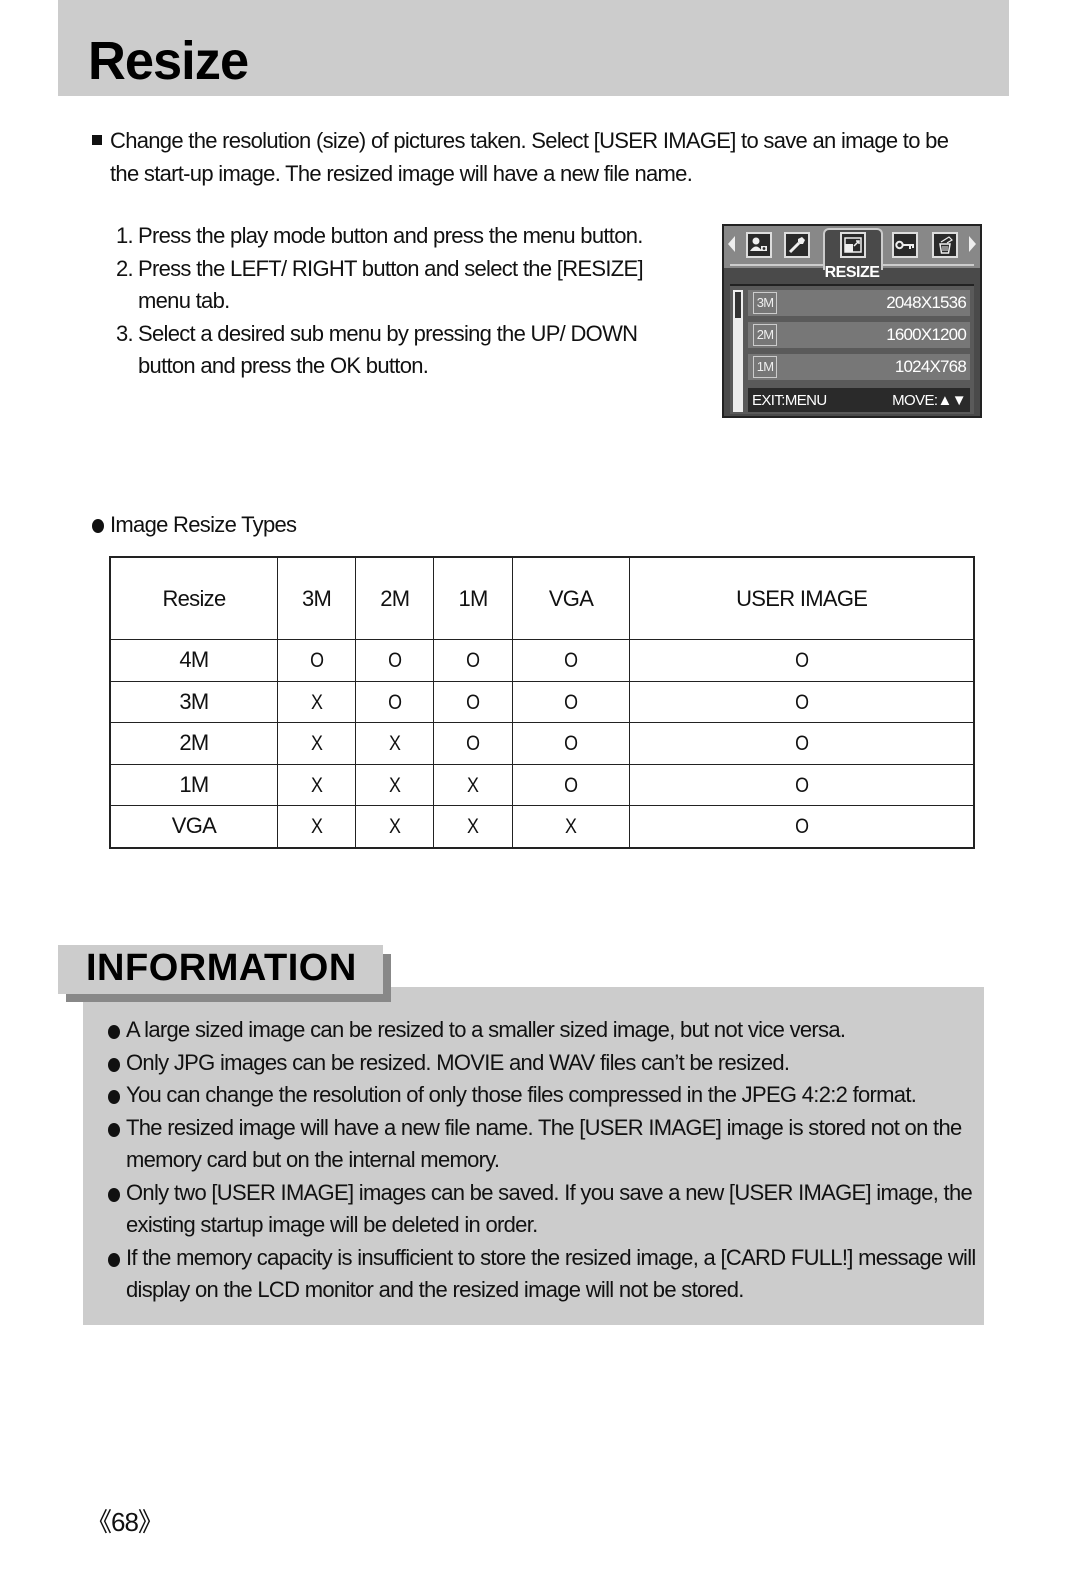 Image resolution: width=1080 pixels, height=1585 pixels. I want to click on lcd-menu-item-2m: 2M 1600X1200, so click(859, 335).